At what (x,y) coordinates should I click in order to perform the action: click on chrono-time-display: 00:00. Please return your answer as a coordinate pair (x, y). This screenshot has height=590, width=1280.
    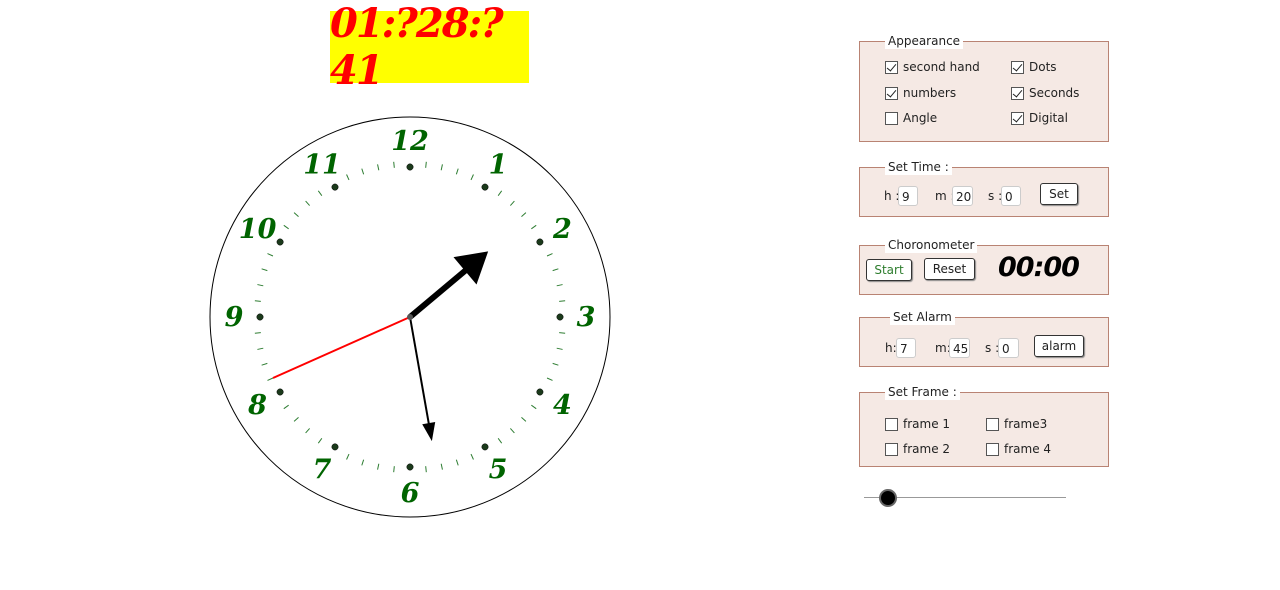
    Looking at the image, I should click on (1039, 267).